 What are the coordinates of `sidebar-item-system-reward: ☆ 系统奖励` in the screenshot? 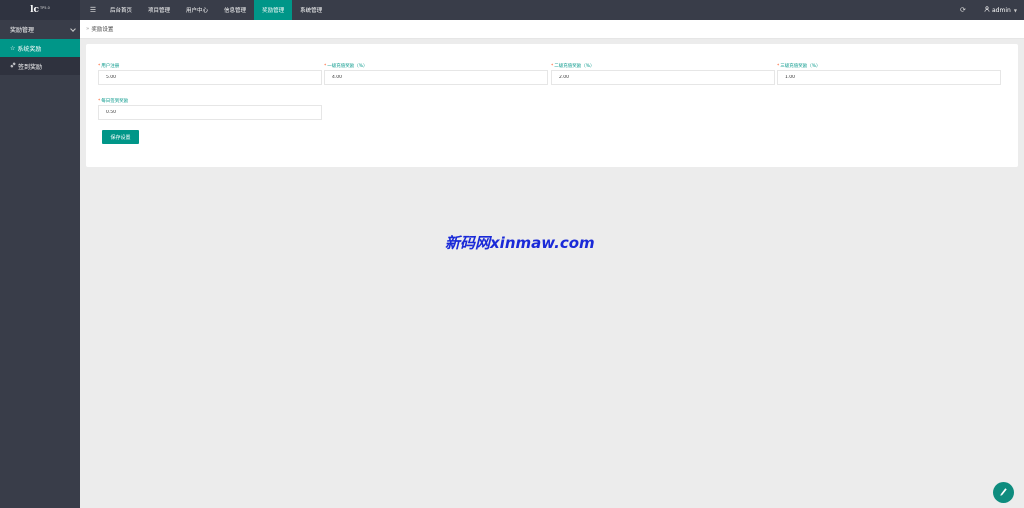 It's located at (40, 48).